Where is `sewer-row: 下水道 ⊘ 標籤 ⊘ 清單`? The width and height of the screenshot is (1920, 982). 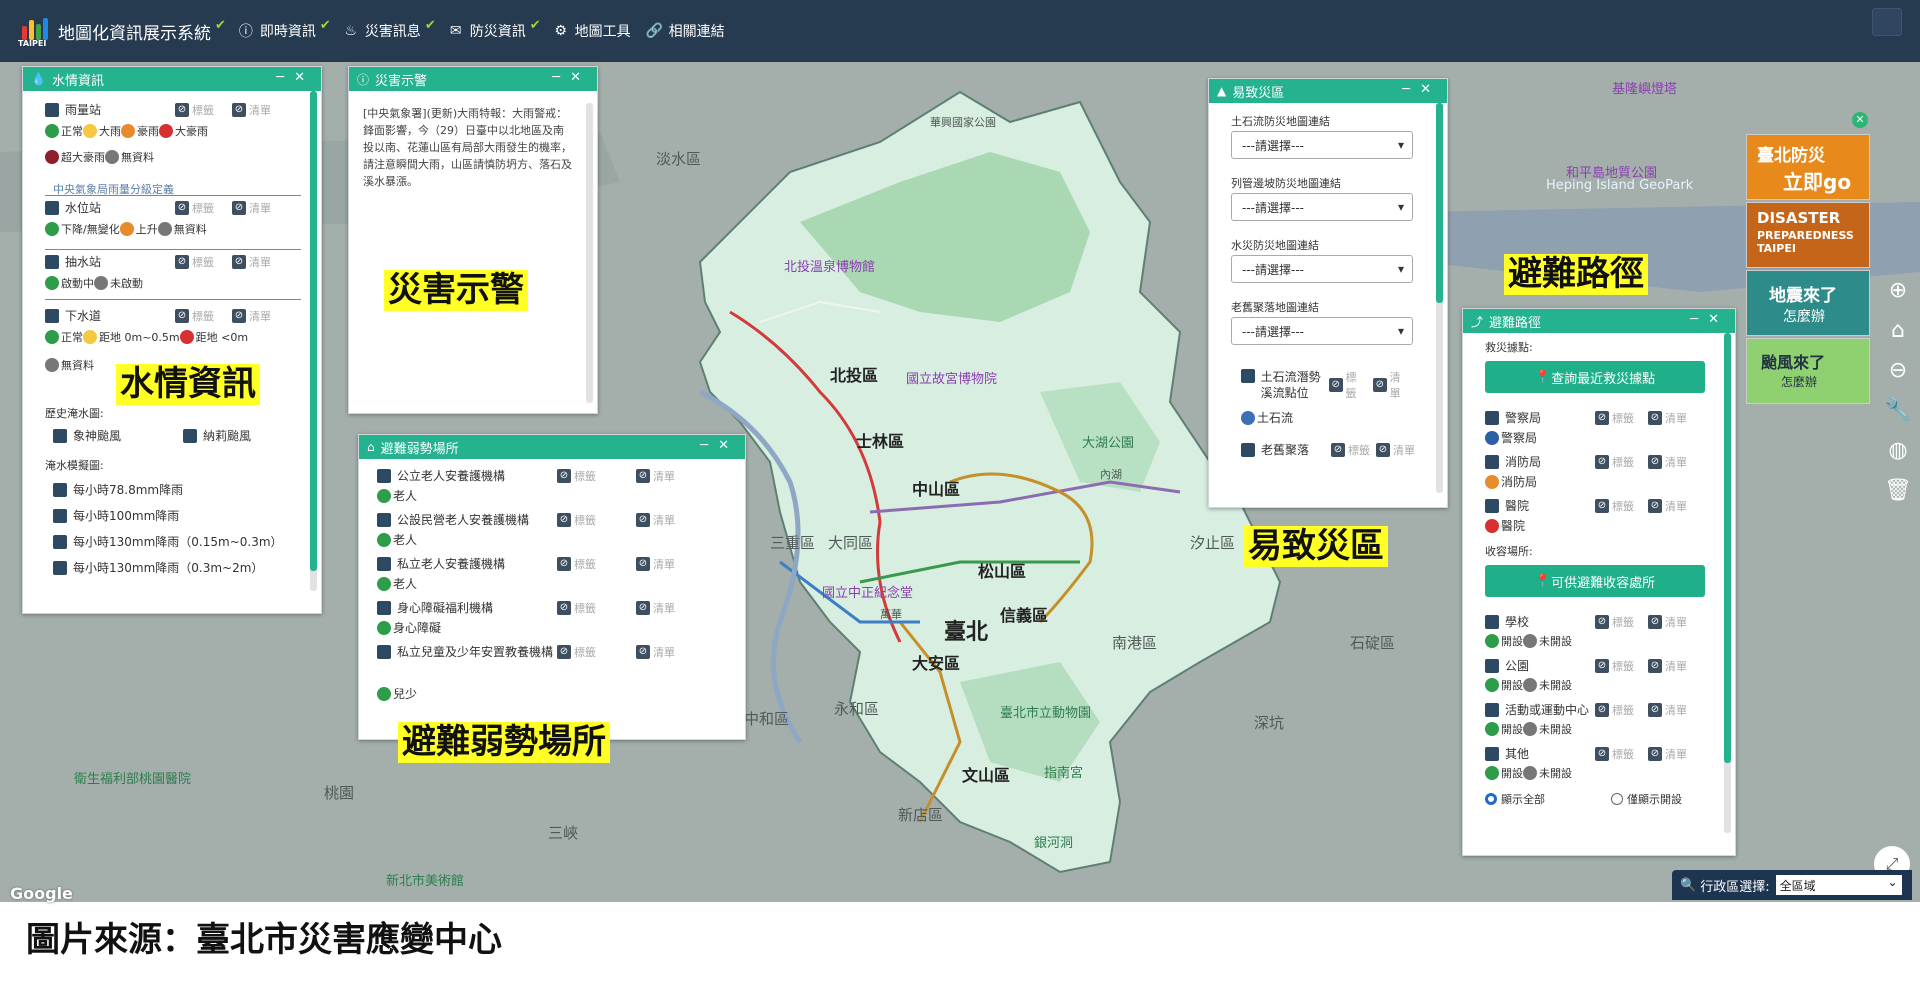
sewer-row: 下水道 ⊘ 標籤 ⊘ 清單 is located at coordinates (158, 315).